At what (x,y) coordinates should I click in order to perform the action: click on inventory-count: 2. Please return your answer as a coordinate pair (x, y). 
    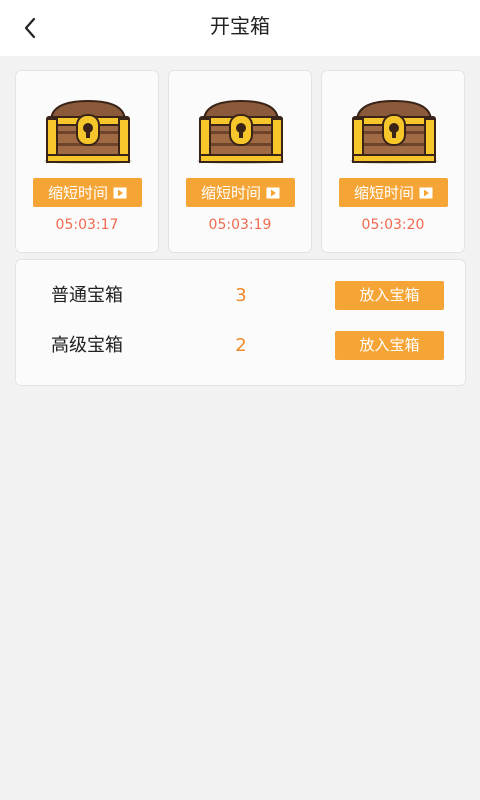
    Looking at the image, I should click on (241, 345).